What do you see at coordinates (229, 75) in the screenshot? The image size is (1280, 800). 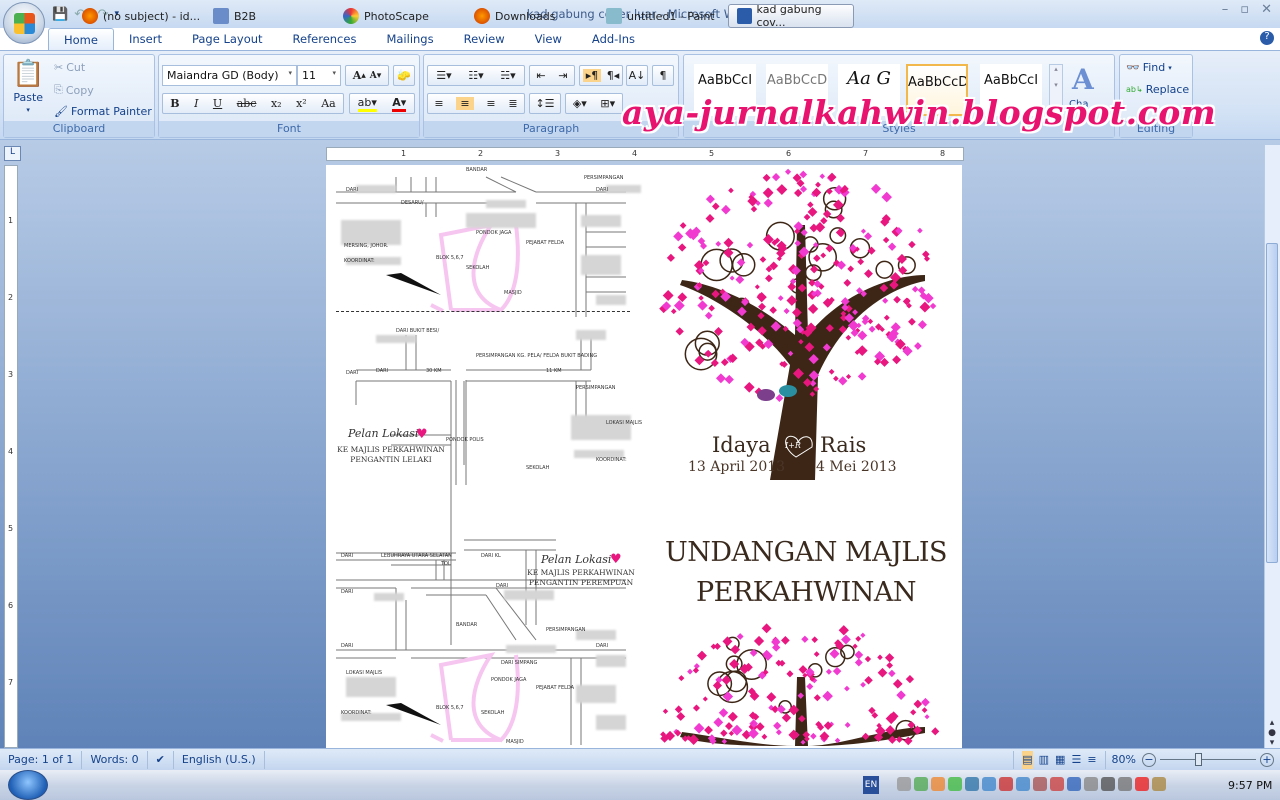 I see `font-name-select: Maiandra GD (Body) ▾` at bounding box center [229, 75].